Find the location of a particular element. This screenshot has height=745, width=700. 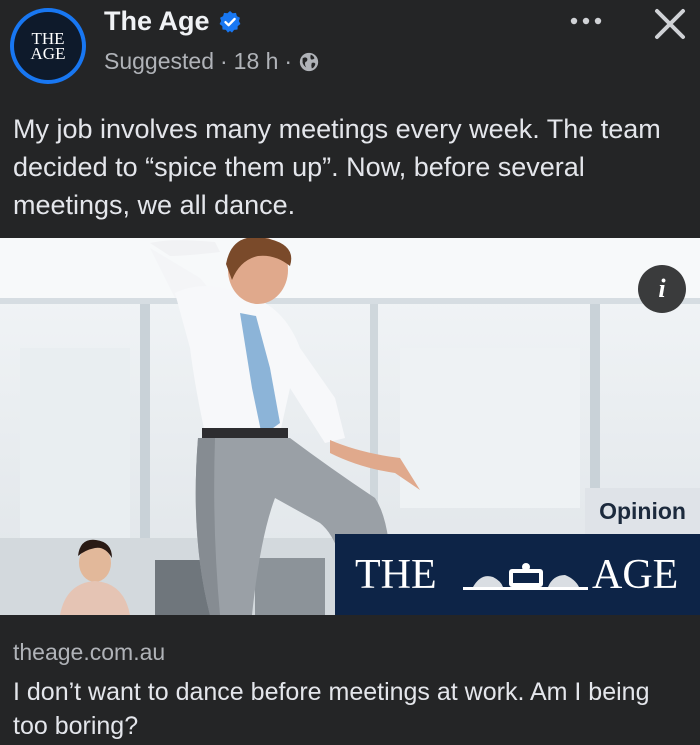

opinion-label: Opinion is located at coordinates (642, 511).